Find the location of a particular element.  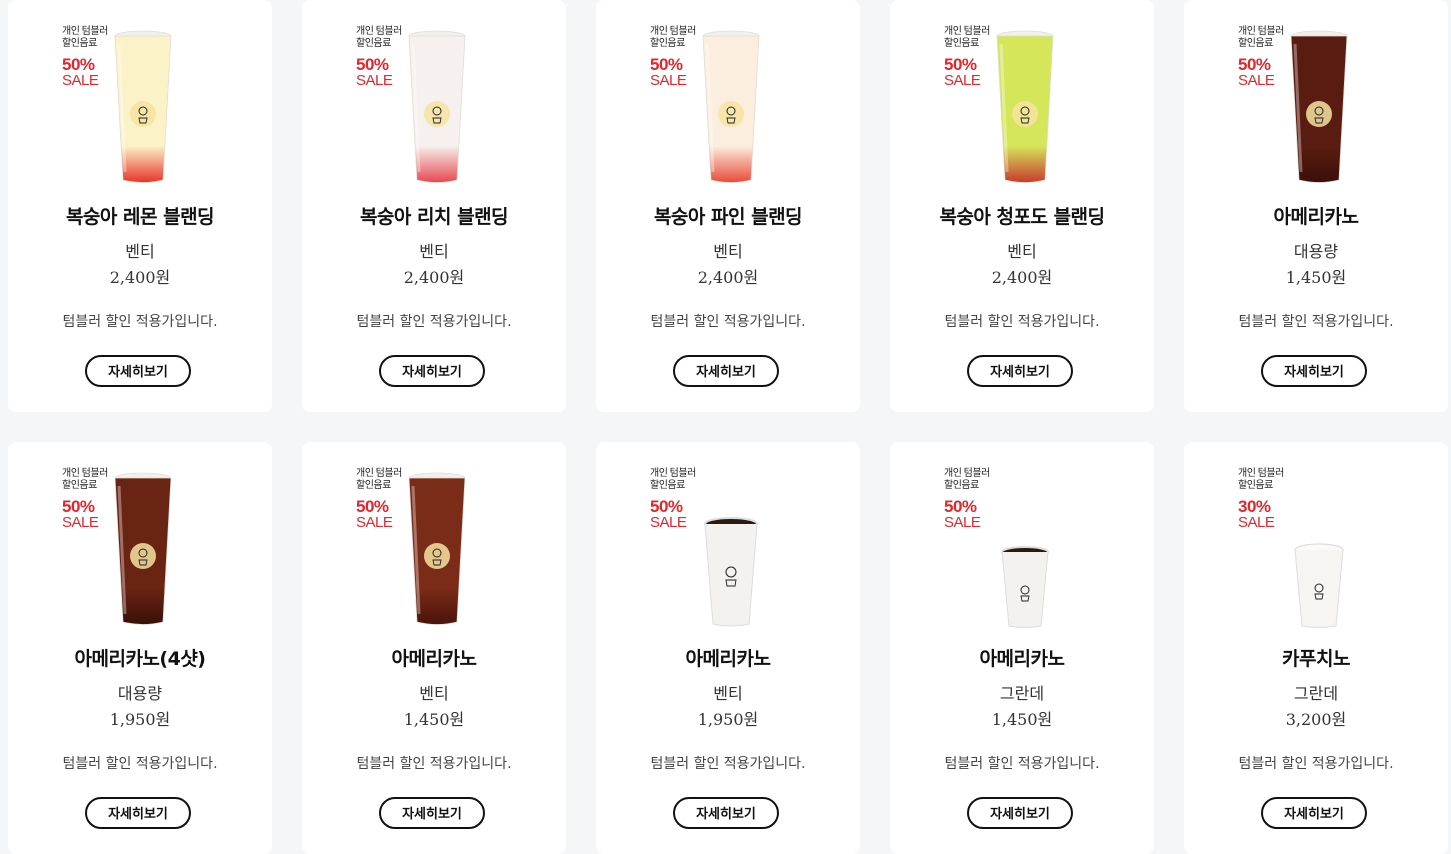

product-name: 아메리카노(4샷) is located at coordinates (140, 659).